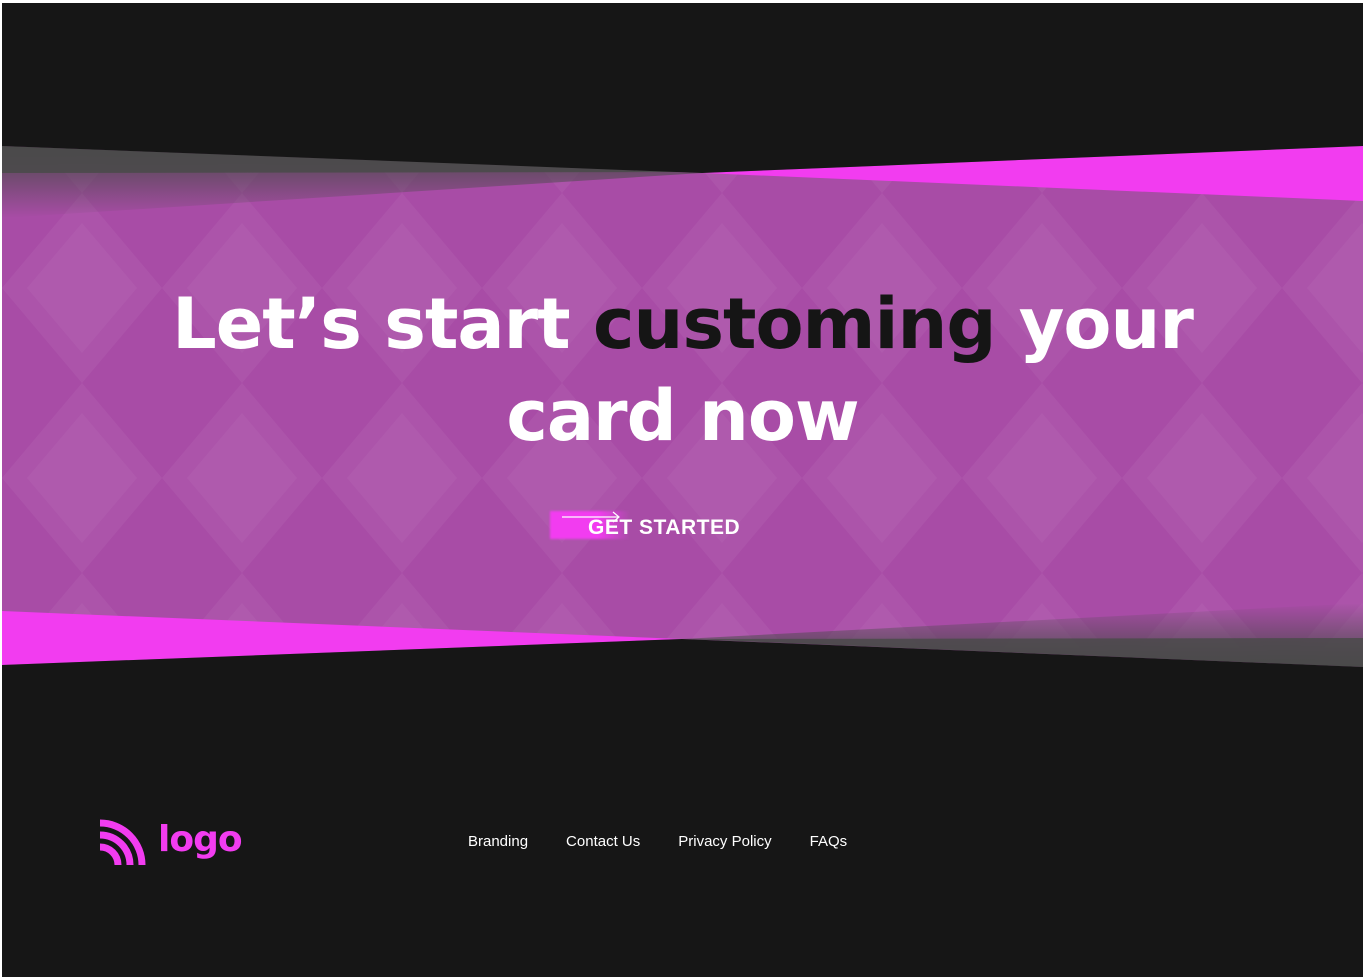 The width and height of the screenshot is (1364, 978). What do you see at coordinates (829, 841) in the screenshot?
I see `footer-link-faqs: FAQs` at bounding box center [829, 841].